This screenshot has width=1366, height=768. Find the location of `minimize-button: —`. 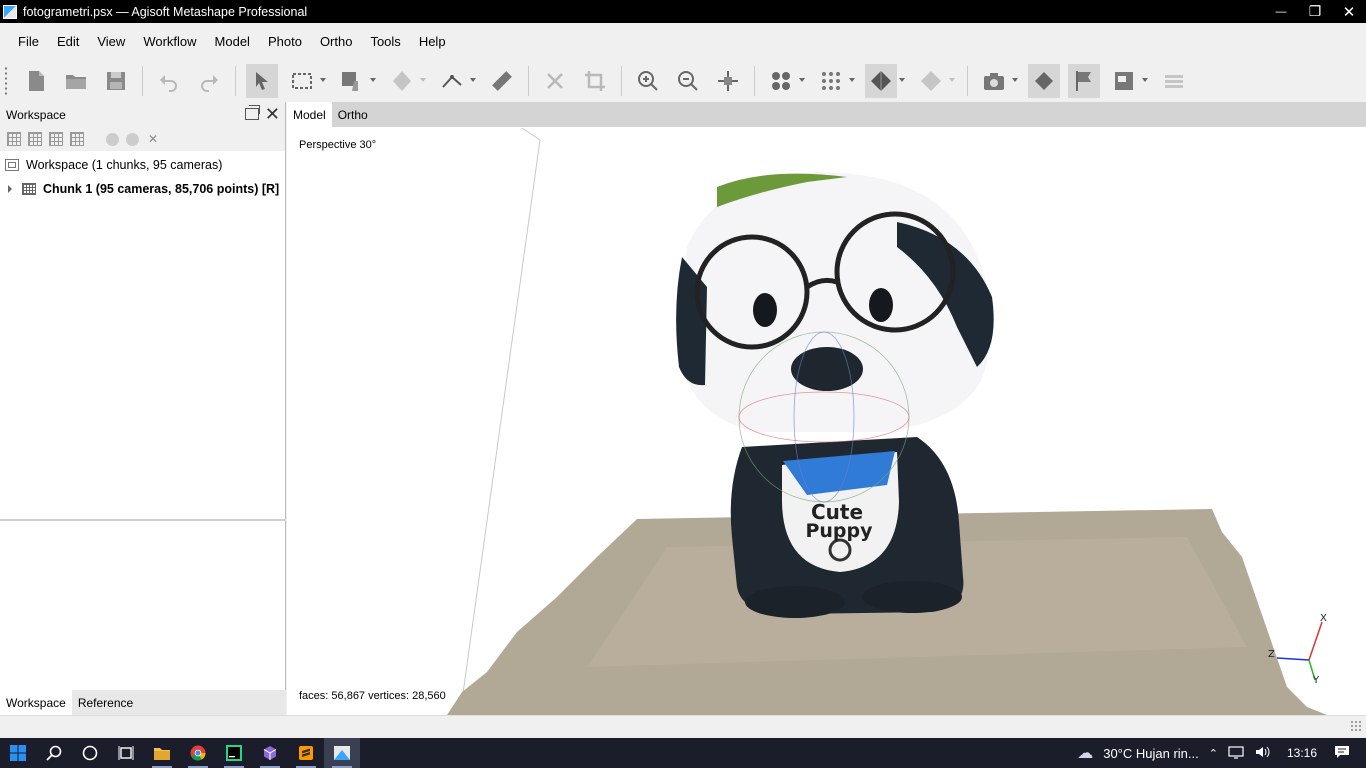

minimize-button: — is located at coordinates (1281, 11).